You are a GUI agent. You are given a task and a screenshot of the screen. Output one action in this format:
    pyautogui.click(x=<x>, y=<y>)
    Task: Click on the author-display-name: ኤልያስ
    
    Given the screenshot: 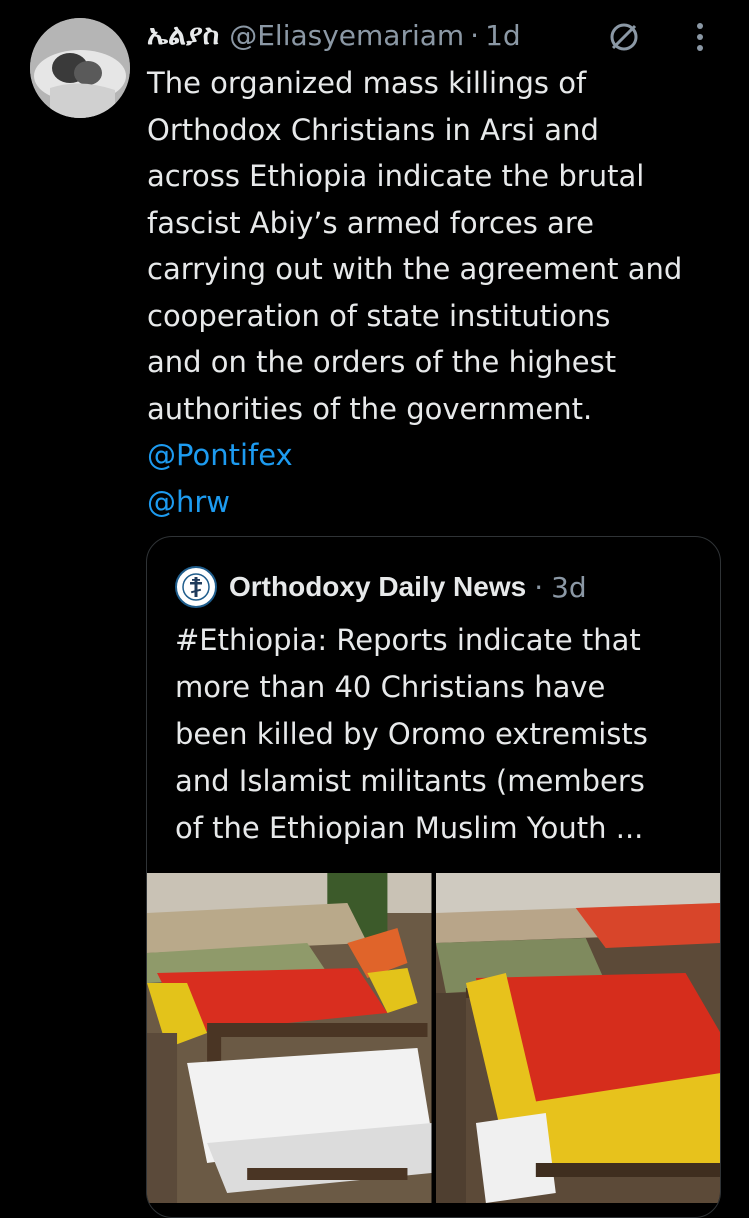 What is the action you would take?
    pyautogui.click(x=183, y=35)
    